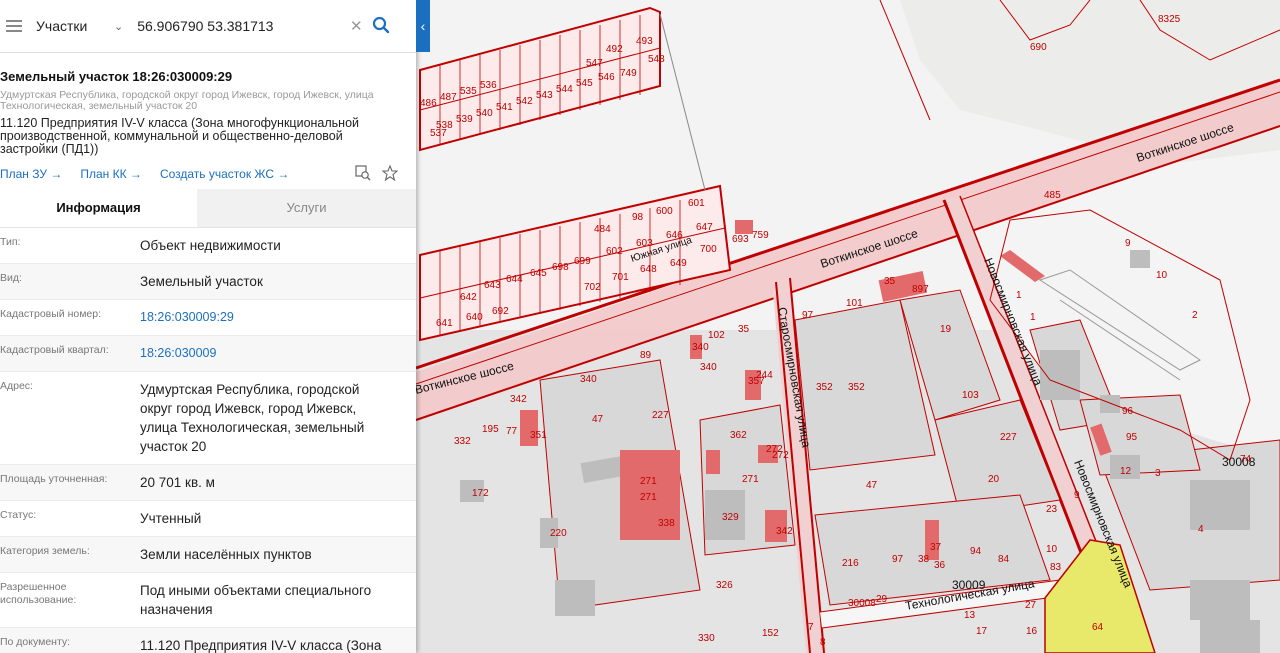  Describe the element at coordinates (14, 26) in the screenshot. I see `menu-icon` at that location.